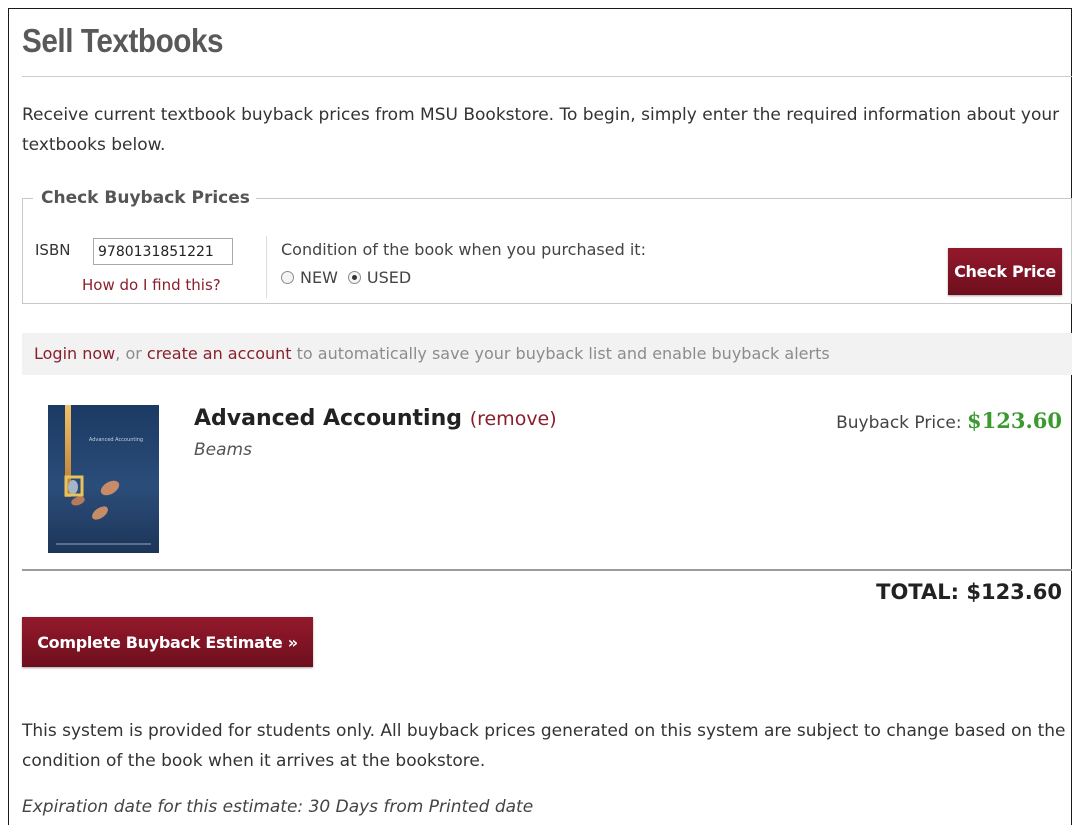 This screenshot has width=1073, height=825. I want to click on book-cover-title: Advanced Accounting, so click(116, 440).